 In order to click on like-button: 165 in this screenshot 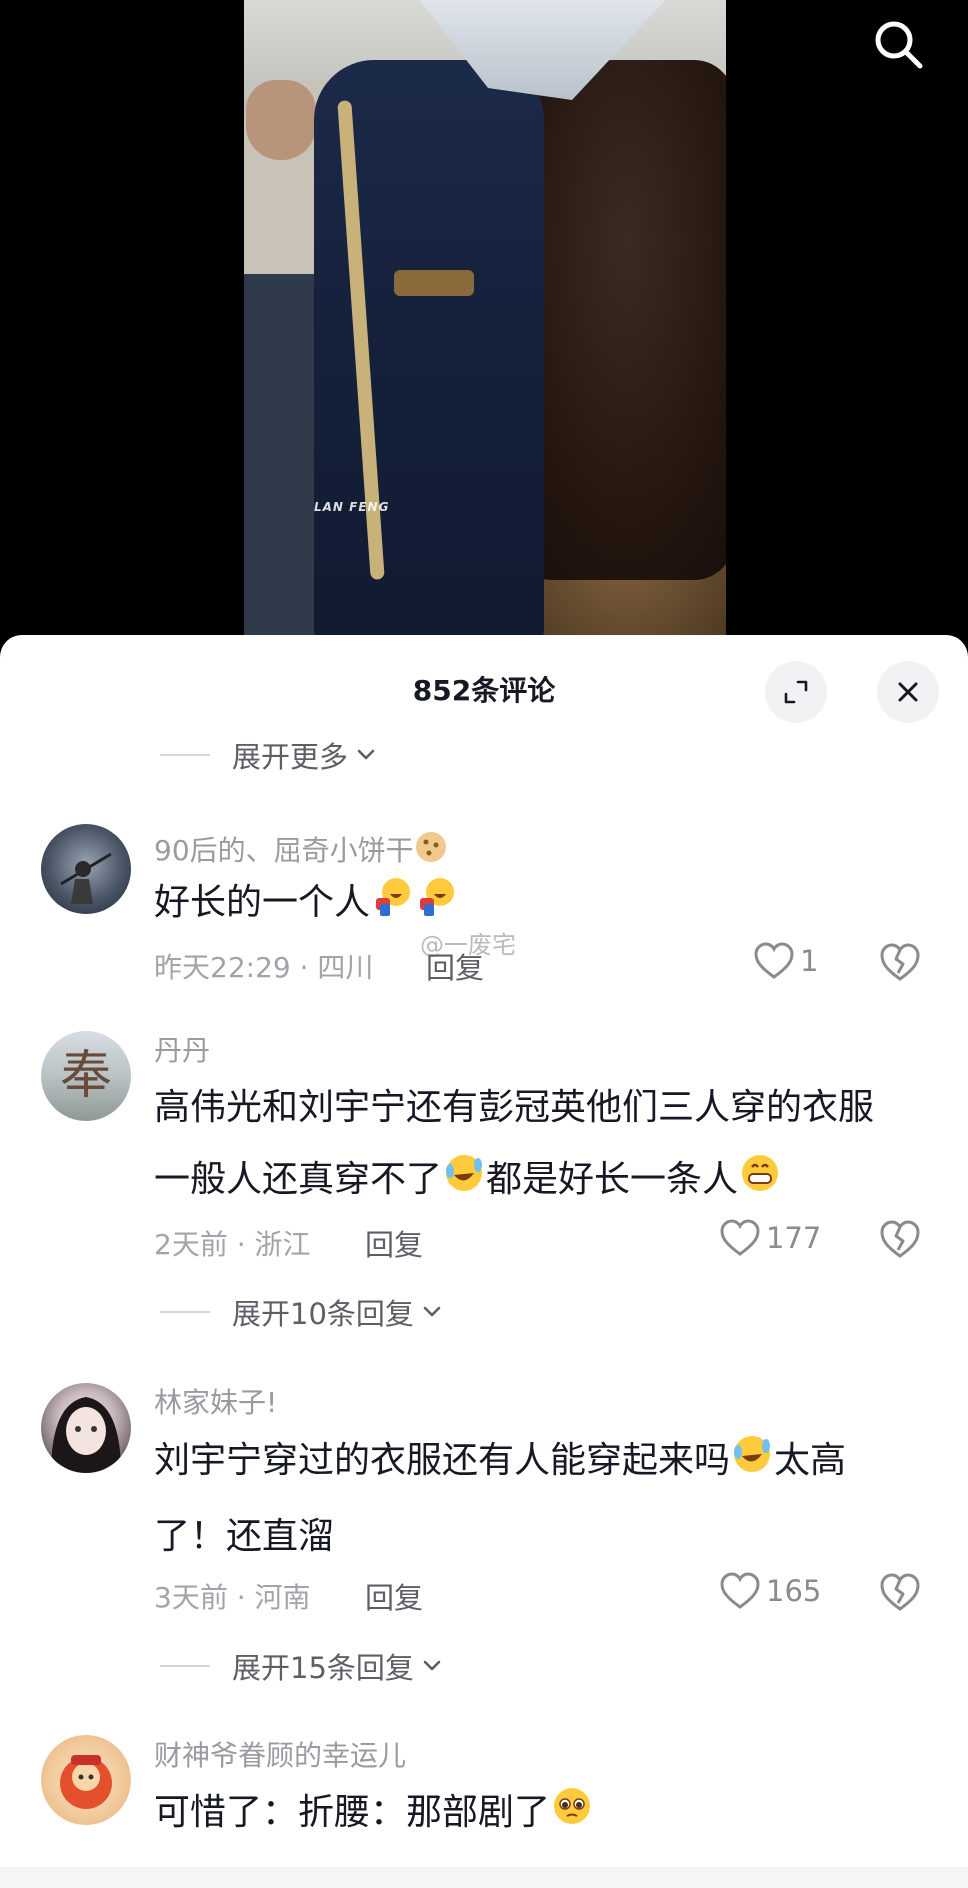, I will do `click(769, 1591)`.